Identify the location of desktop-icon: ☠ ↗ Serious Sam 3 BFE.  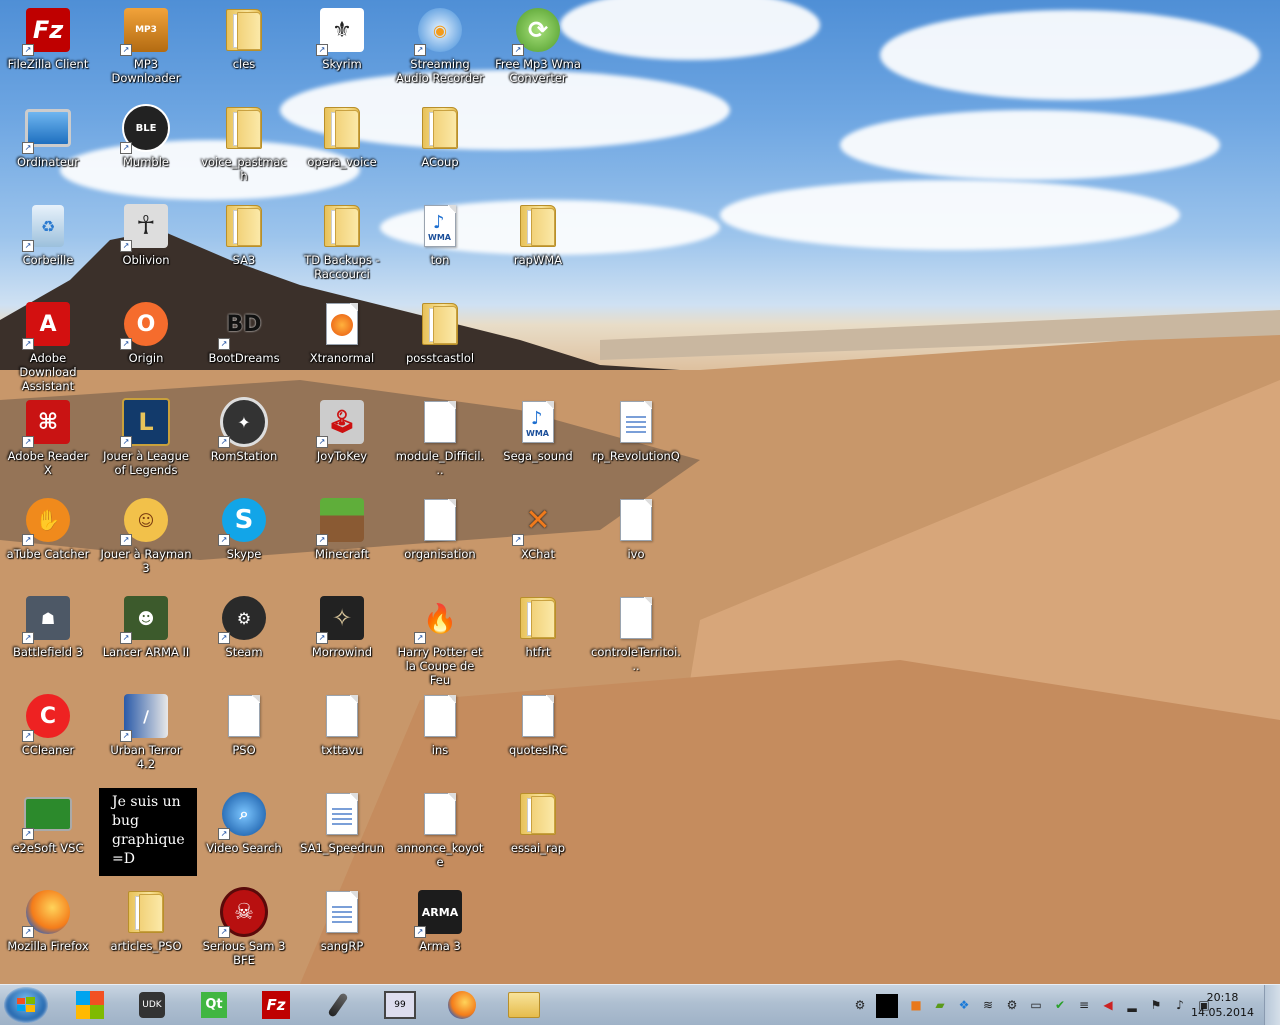
(244, 929).